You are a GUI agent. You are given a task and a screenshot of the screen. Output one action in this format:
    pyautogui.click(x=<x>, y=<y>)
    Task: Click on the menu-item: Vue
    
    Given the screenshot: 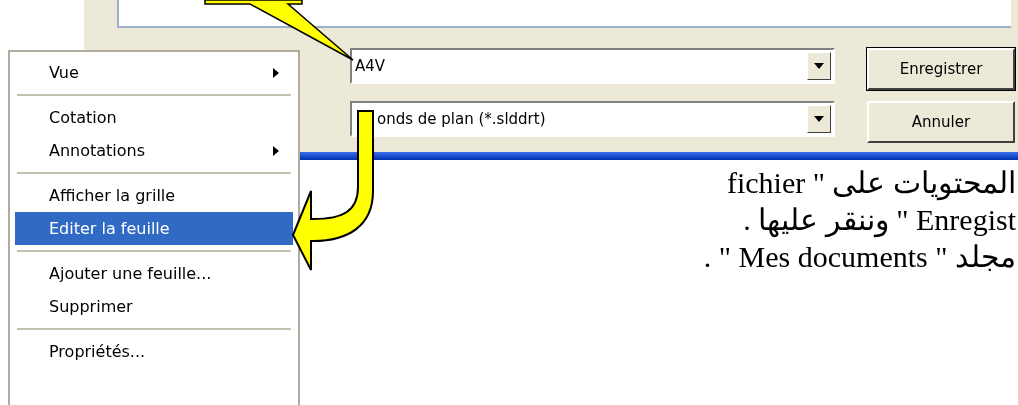 What is the action you would take?
    pyautogui.click(x=154, y=72)
    